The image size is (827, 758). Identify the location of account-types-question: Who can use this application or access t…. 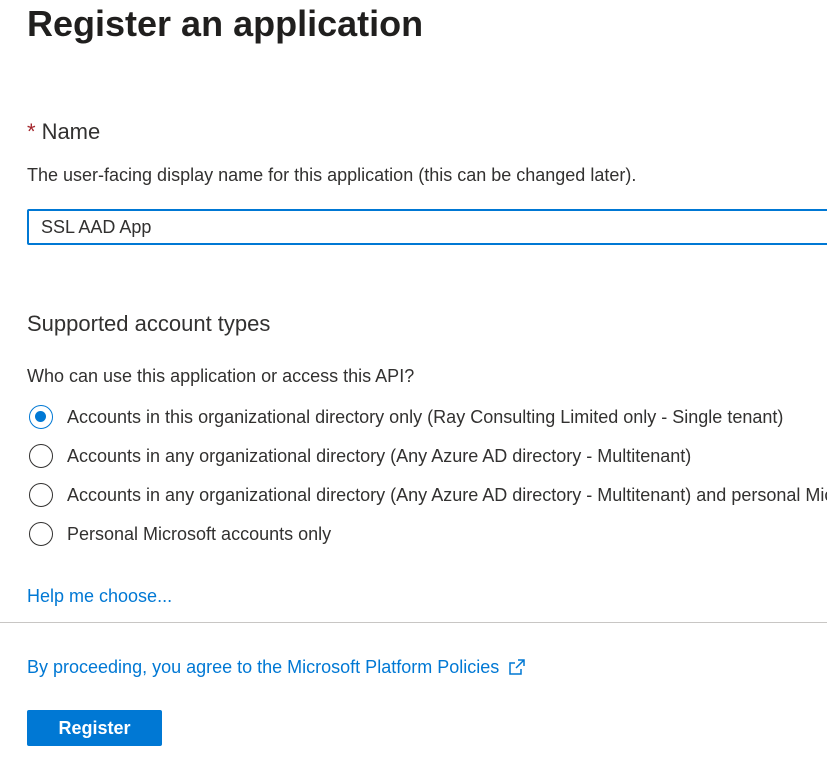
(221, 376).